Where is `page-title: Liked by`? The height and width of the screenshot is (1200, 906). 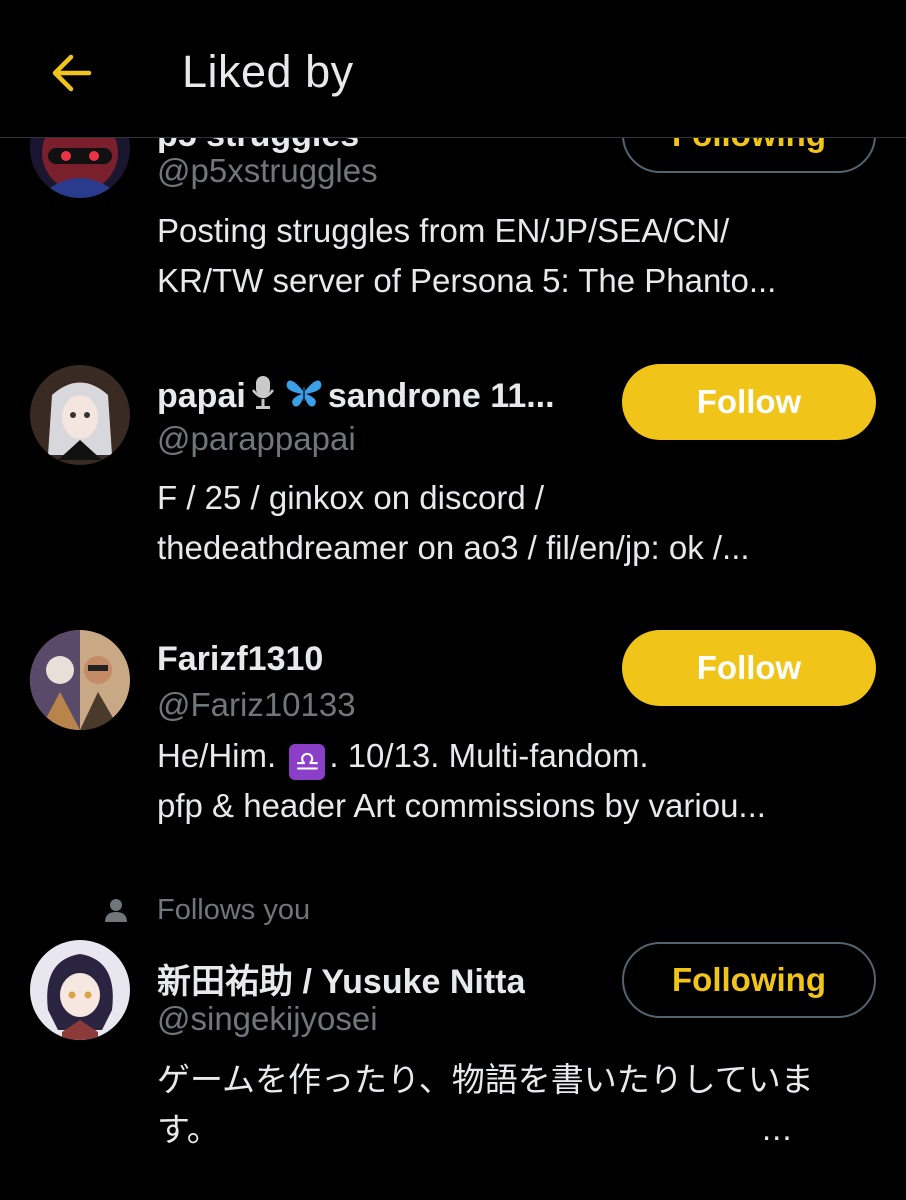
page-title: Liked by is located at coordinates (268, 71).